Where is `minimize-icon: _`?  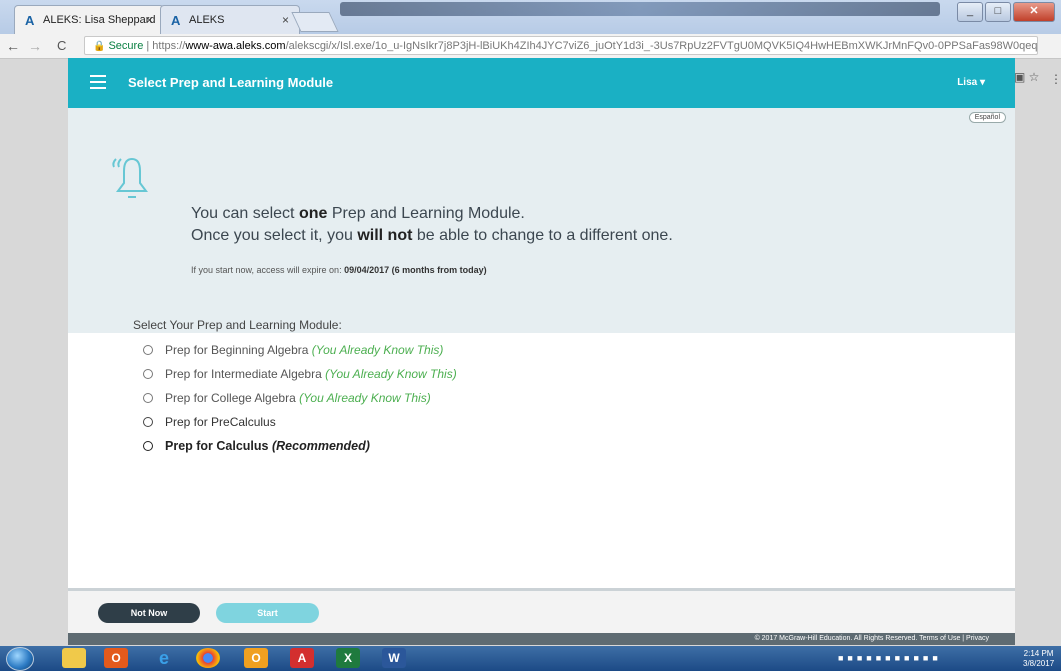
minimize-icon: _ is located at coordinates (970, 12).